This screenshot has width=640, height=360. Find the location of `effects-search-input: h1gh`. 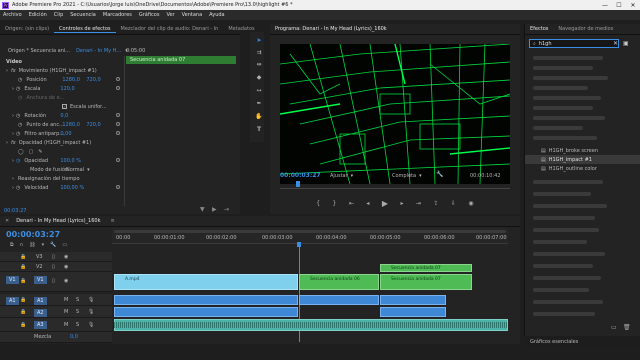

effects-search-input: h1gh is located at coordinates (545, 44).